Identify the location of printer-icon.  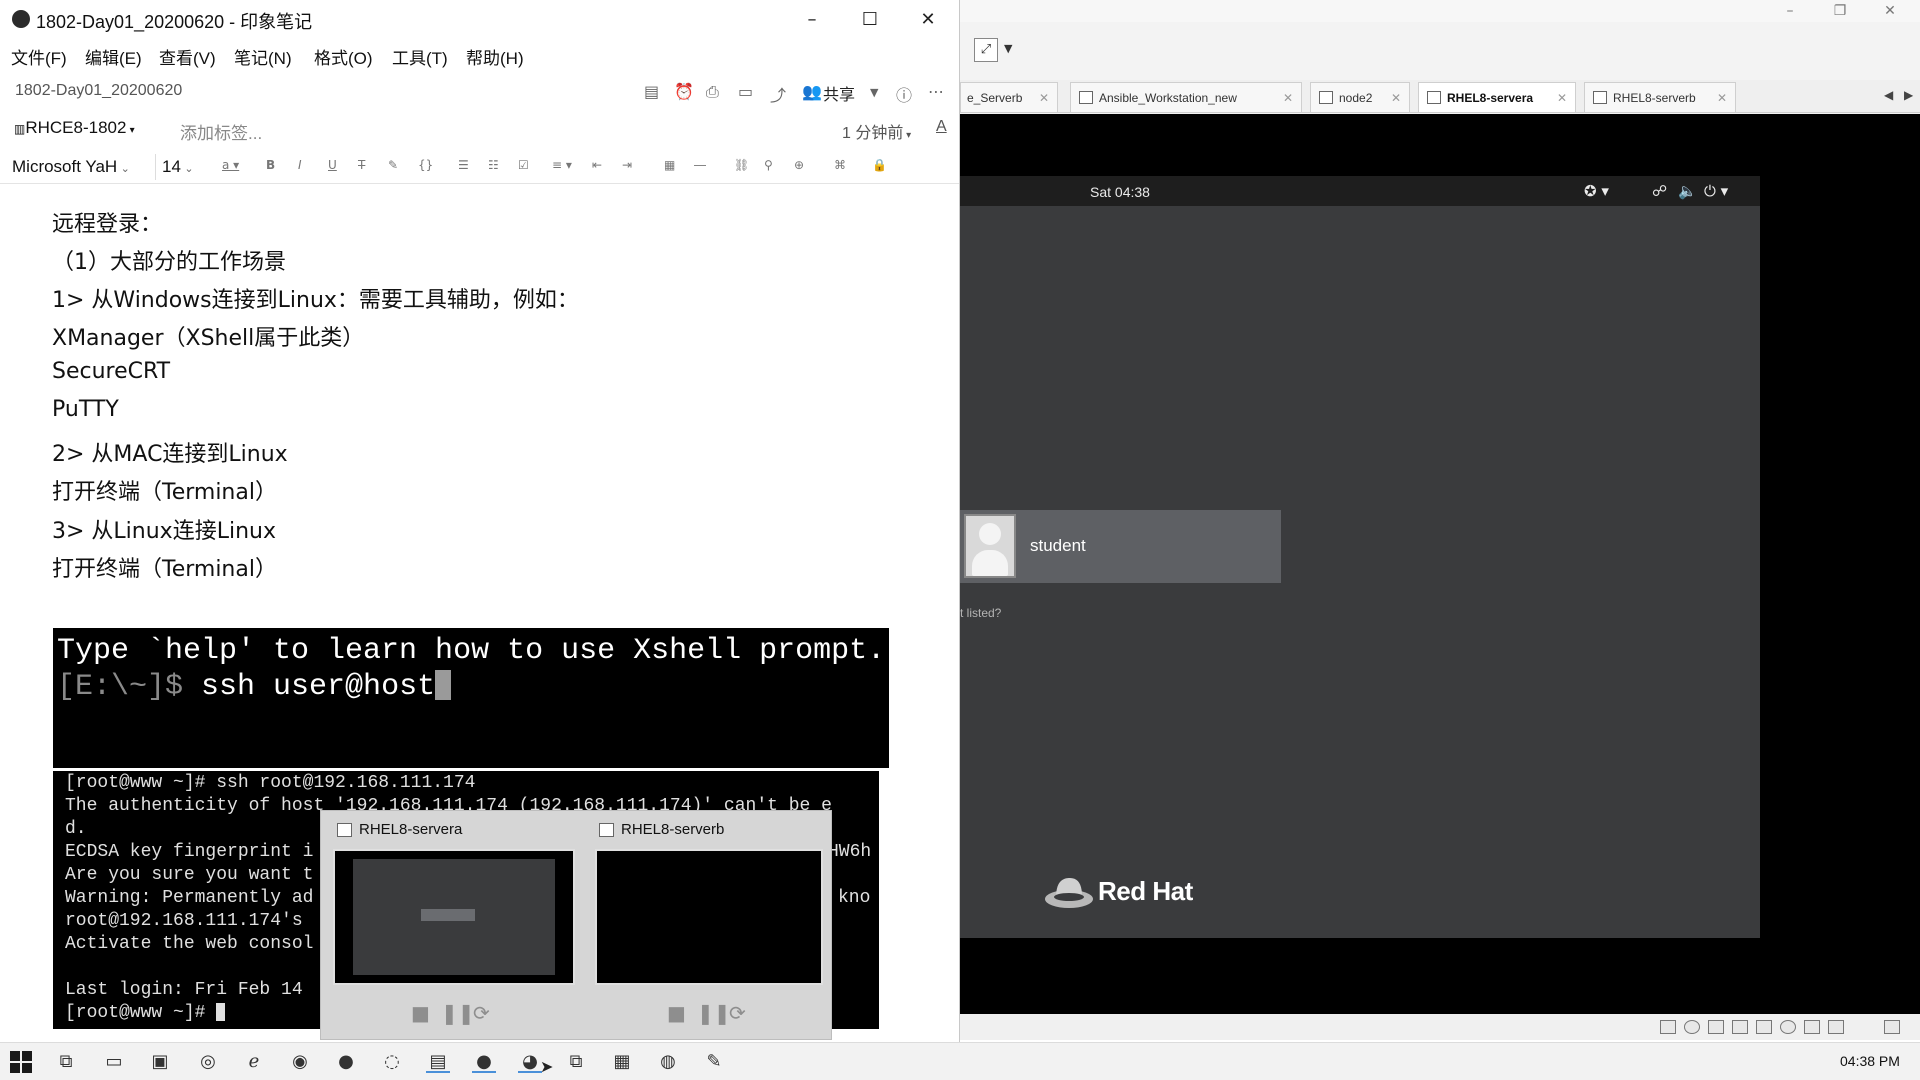
(1740, 1027).